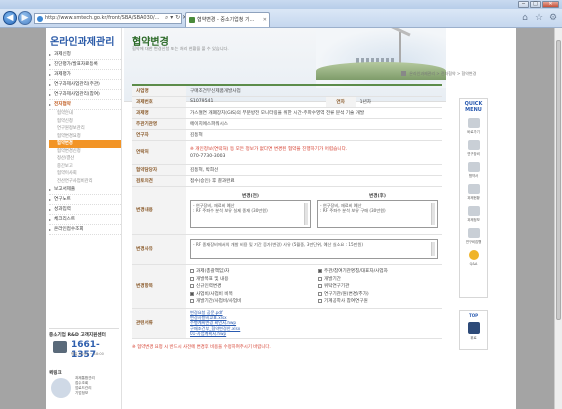 This screenshot has height=409, width=562. What do you see at coordinates (346, 294) in the screenshot?
I see `change-item-label: 연구기관/원(변경/추가)` at bounding box center [346, 294].